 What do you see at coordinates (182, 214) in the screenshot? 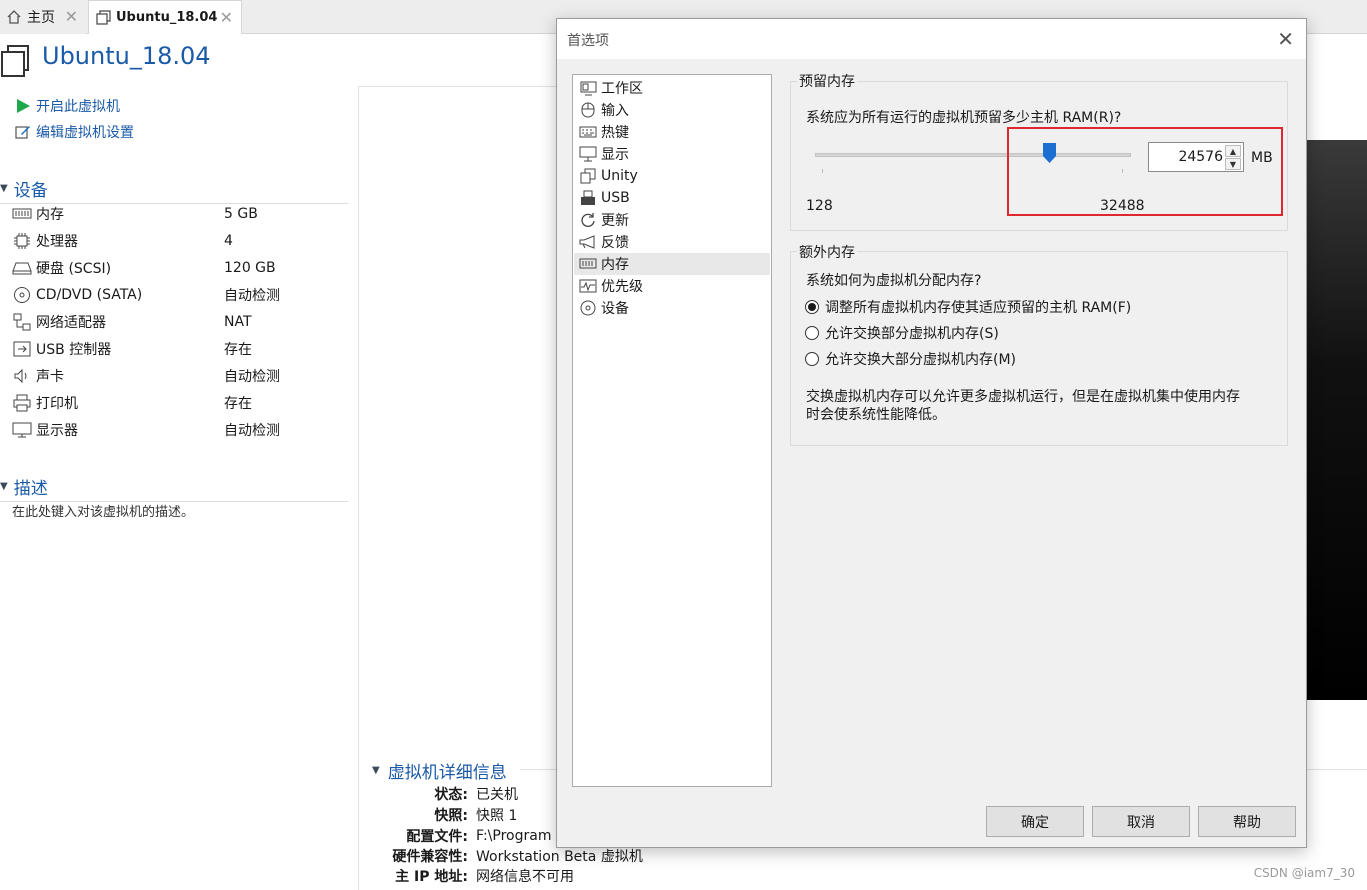
I see `device-row-memory: 内存 5 GB` at bounding box center [182, 214].